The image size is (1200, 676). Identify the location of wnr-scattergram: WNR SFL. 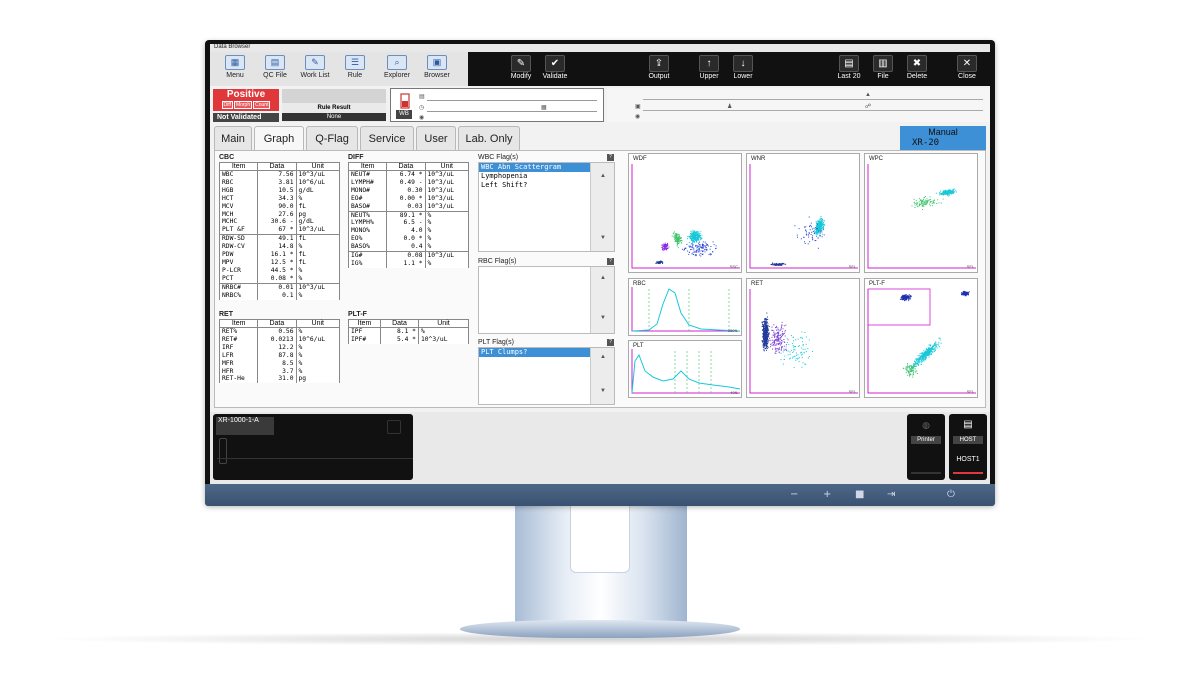
(803, 213).